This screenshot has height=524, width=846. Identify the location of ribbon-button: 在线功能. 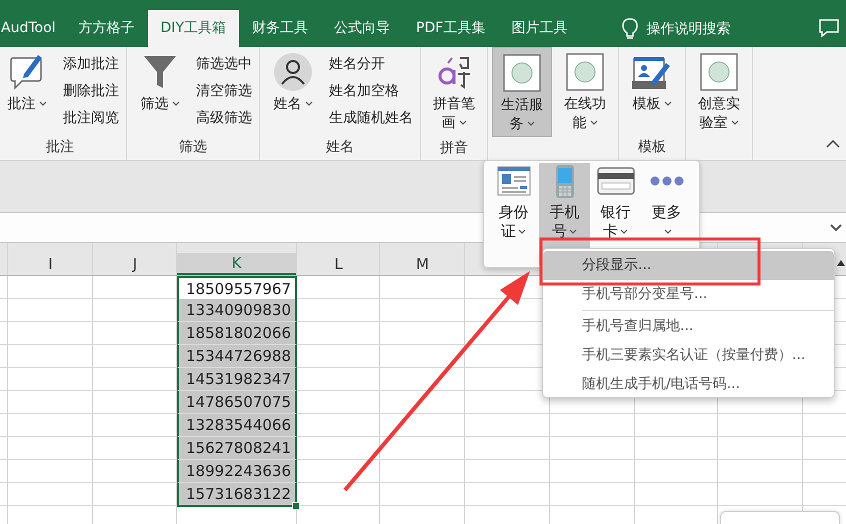
(585, 93).